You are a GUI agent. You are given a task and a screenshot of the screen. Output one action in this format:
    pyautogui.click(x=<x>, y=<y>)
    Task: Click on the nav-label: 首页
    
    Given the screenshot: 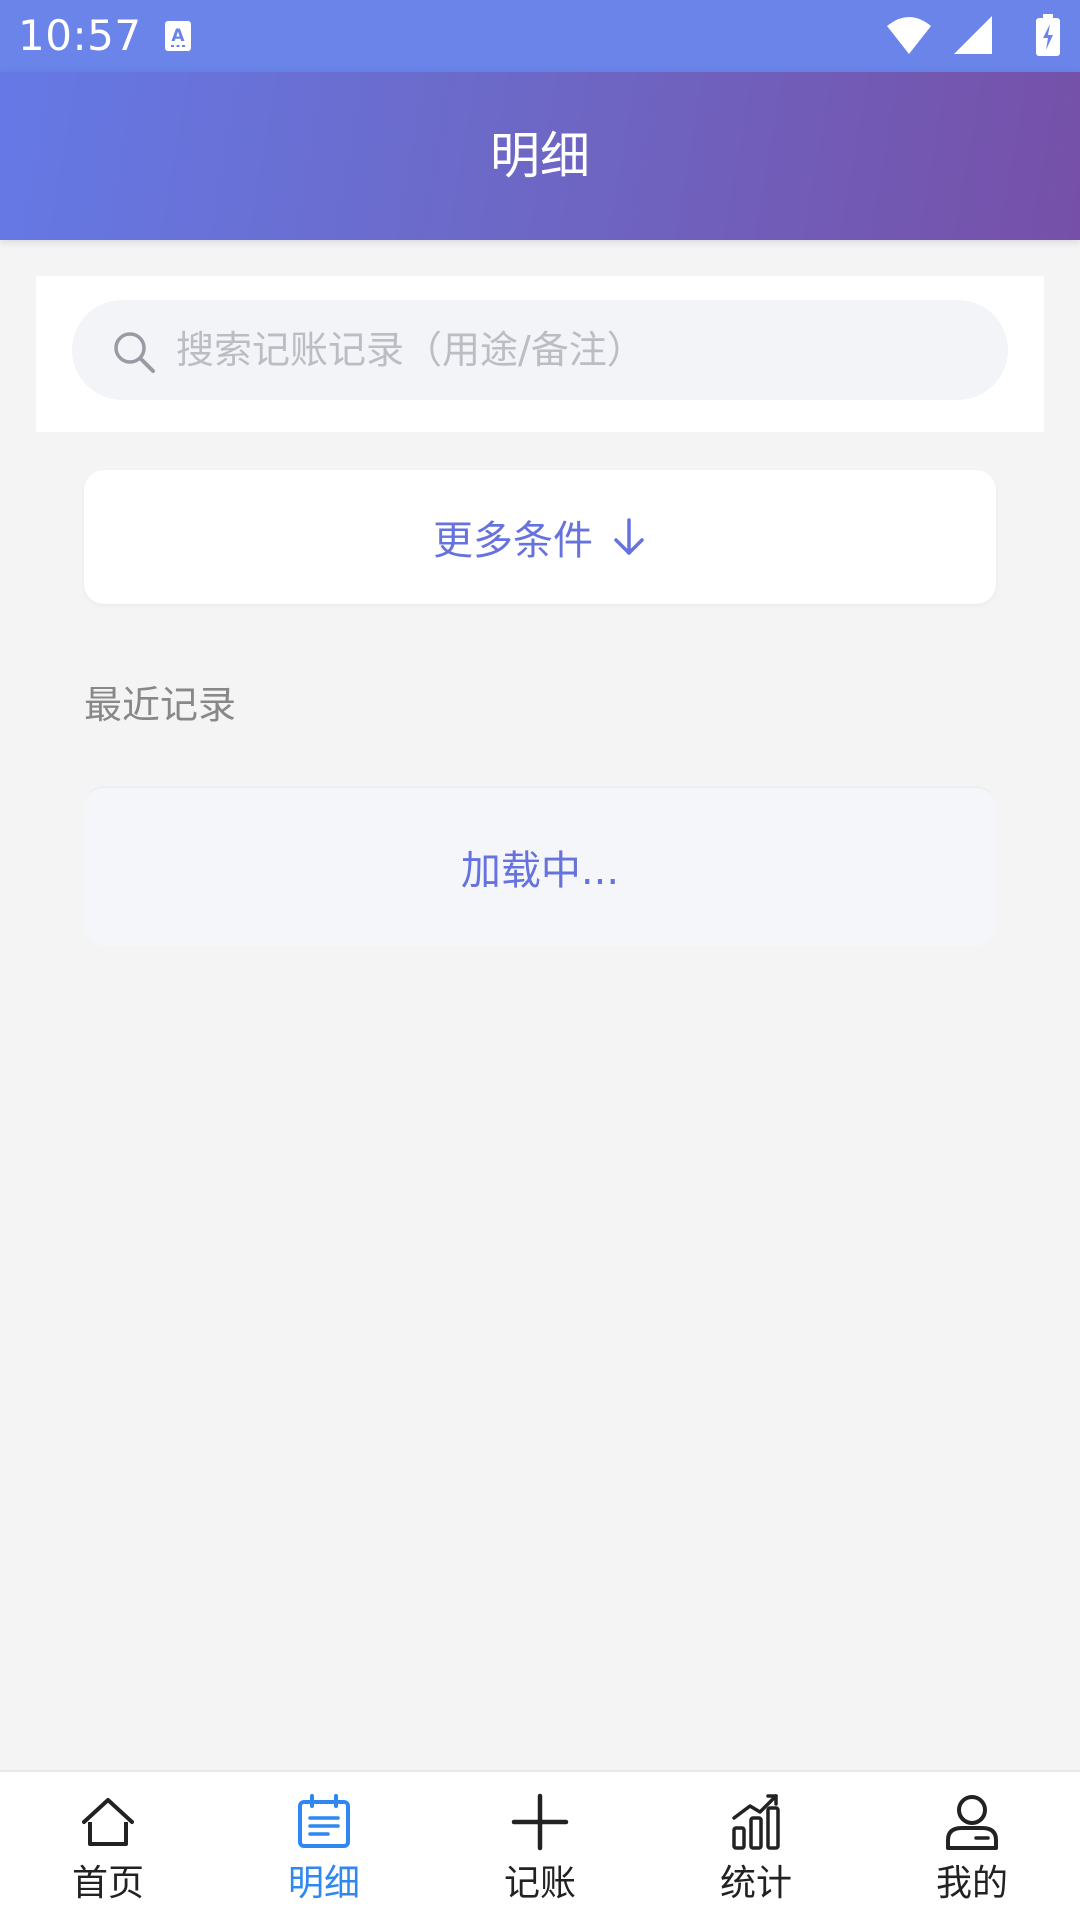 What is the action you would take?
    pyautogui.click(x=107, y=1883)
    